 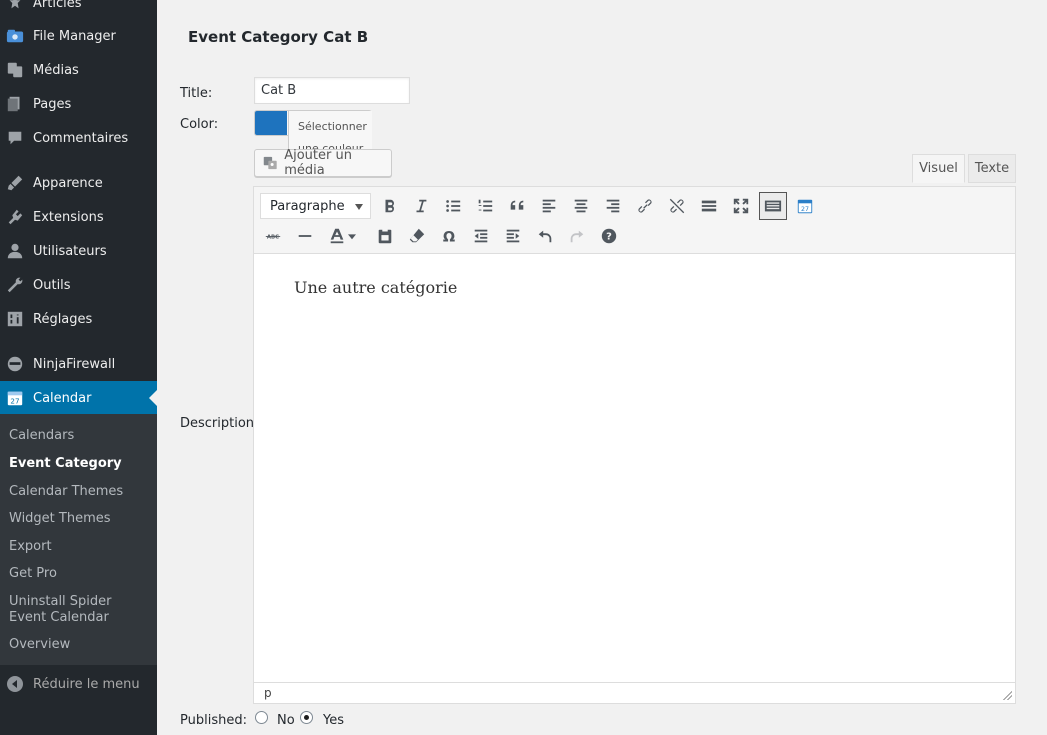 I want to click on ninja-icon, so click(x=15, y=364).